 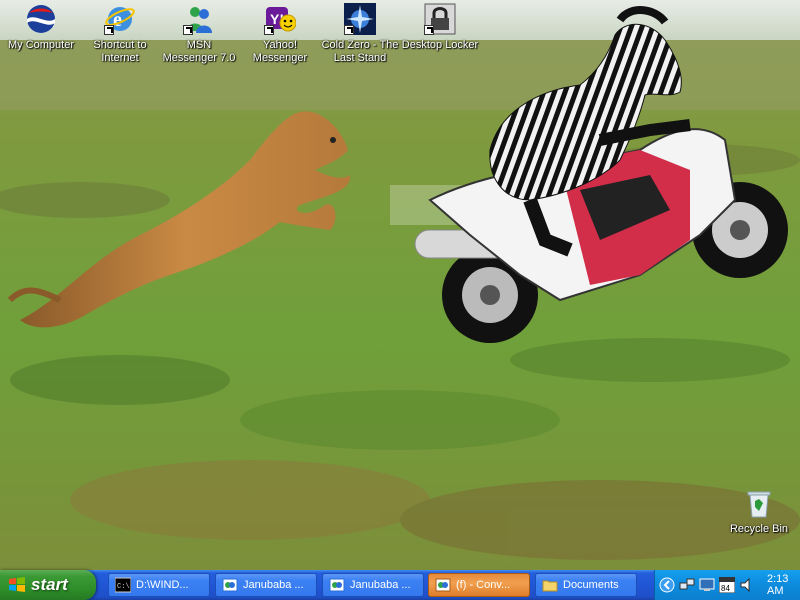 I want to click on conversation-icon, so click(x=443, y=585).